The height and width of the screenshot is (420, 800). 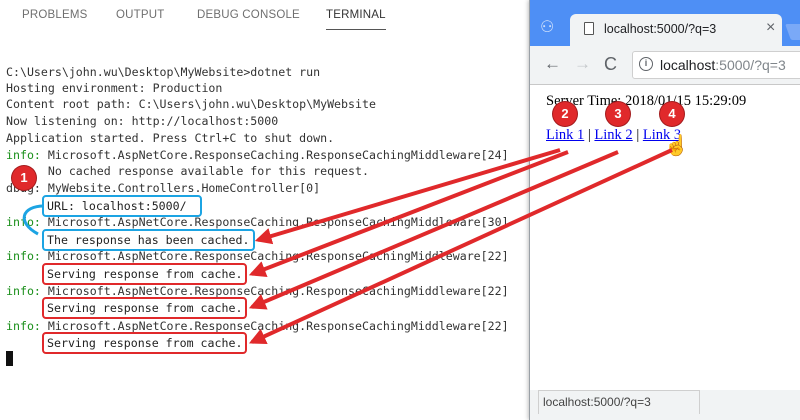 What do you see at coordinates (9, 358) in the screenshot?
I see `terminal-cursor` at bounding box center [9, 358].